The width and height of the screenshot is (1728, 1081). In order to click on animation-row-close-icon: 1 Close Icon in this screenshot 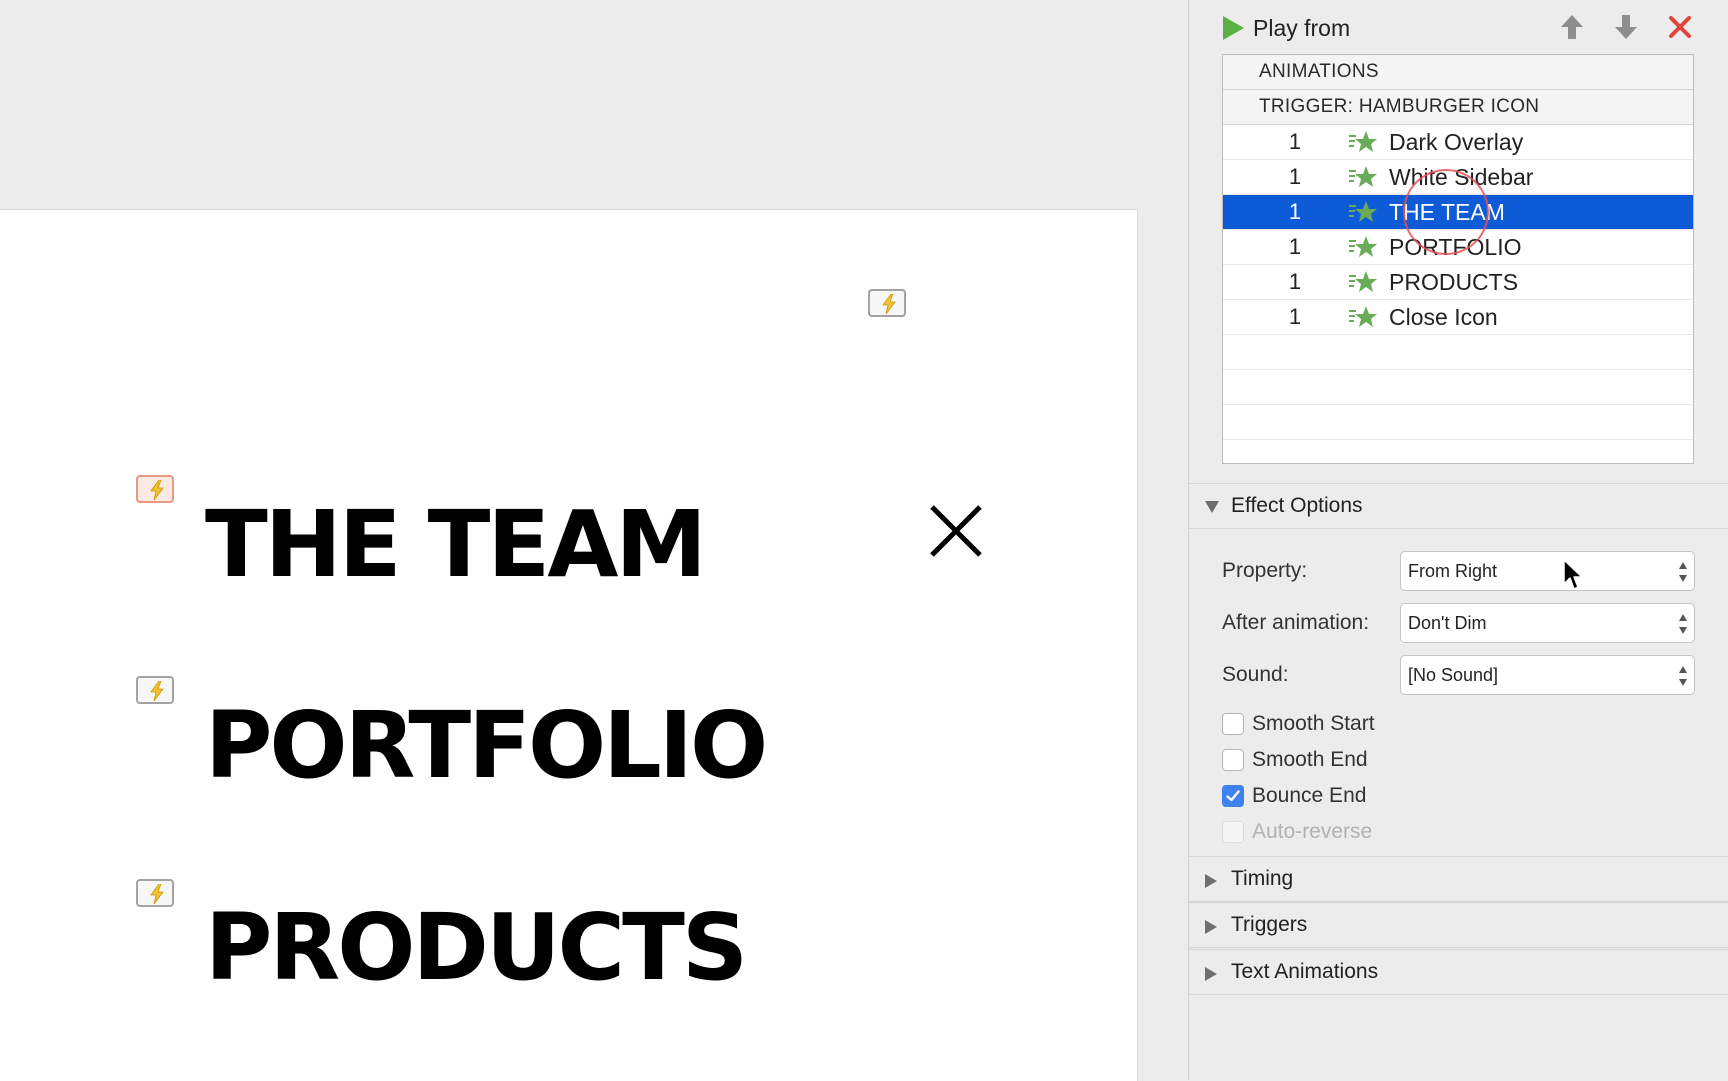, I will do `click(1458, 317)`.